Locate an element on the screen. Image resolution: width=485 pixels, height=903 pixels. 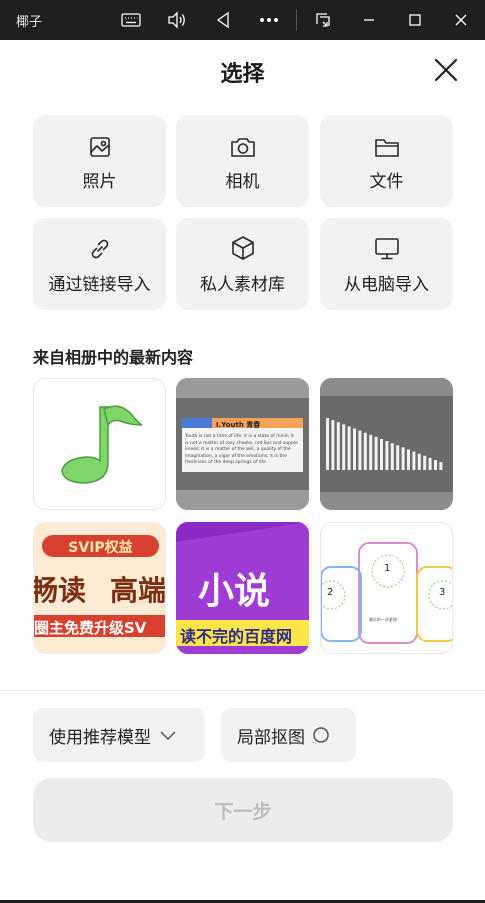
recent-thumbnail-bars is located at coordinates (386, 444).